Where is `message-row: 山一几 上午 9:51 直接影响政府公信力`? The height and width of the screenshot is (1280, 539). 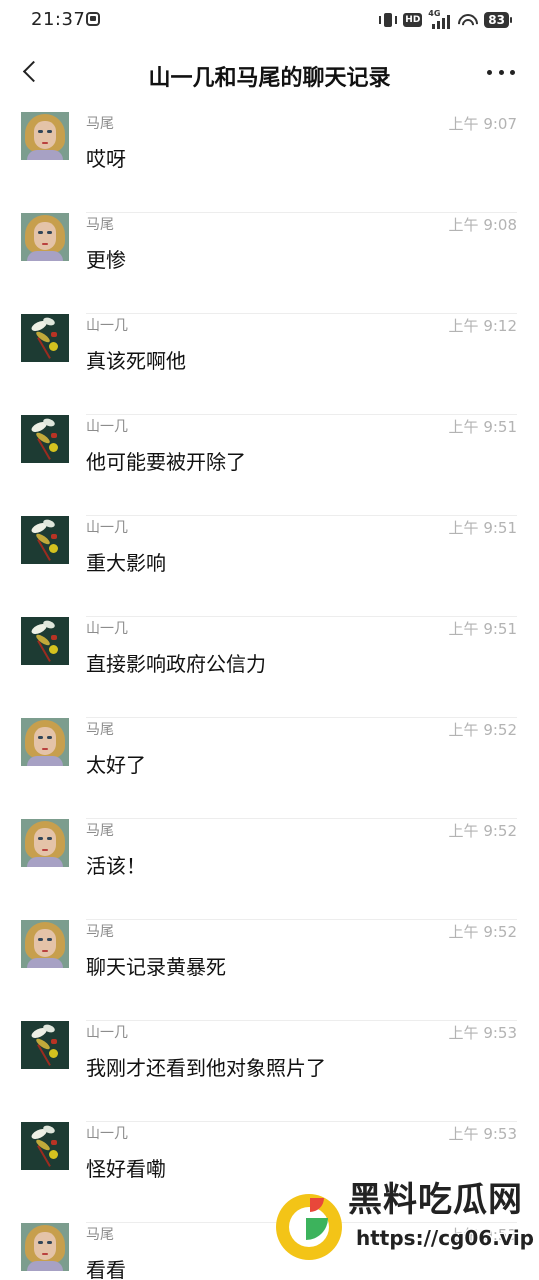 message-row: 山一几 上午 9:51 直接影响政府公信力 is located at coordinates (269, 667).